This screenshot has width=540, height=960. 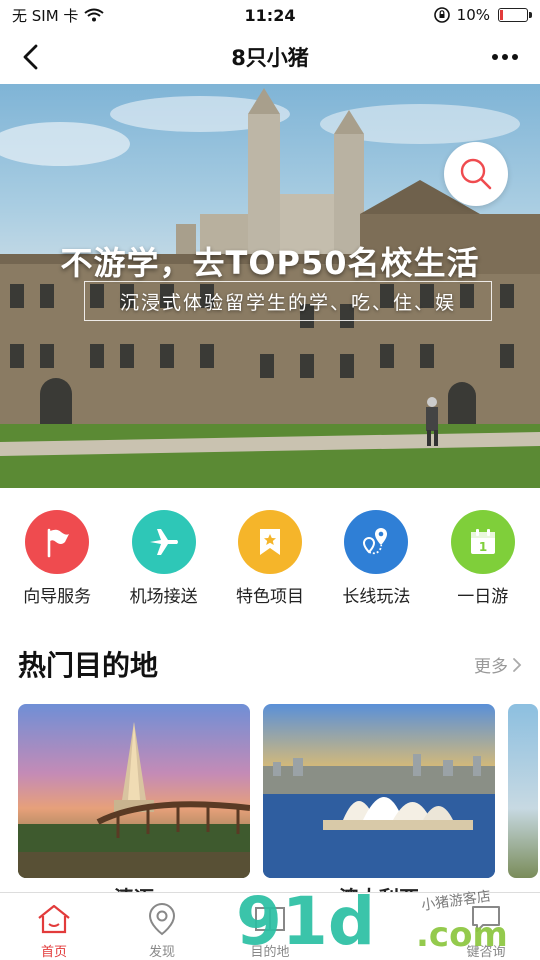 I want to click on section-title: 热门目的地, so click(x=88, y=665).